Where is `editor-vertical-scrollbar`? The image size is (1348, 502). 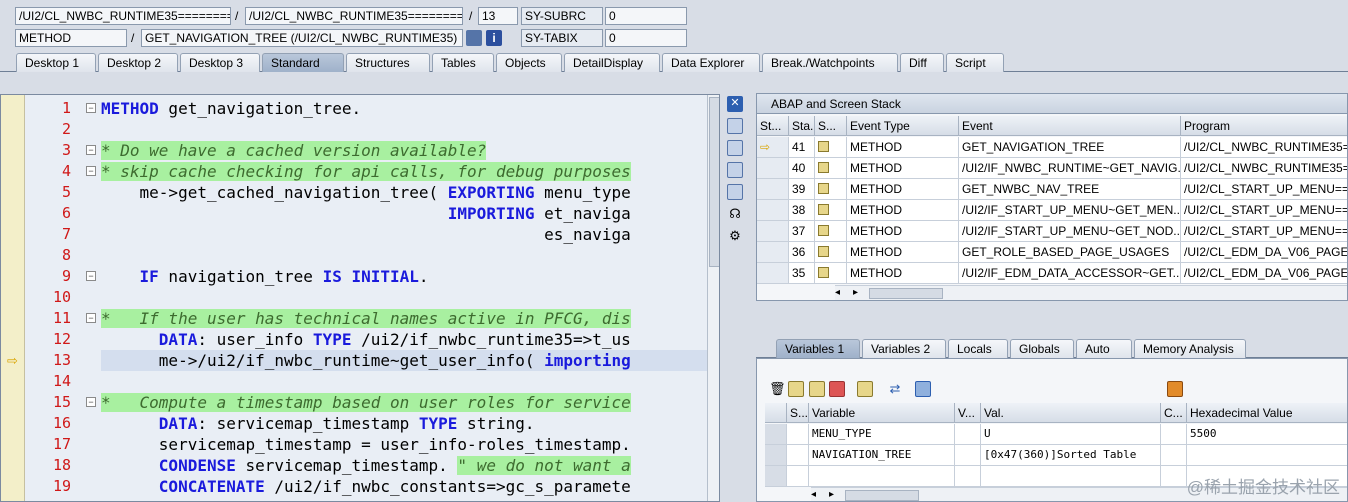
editor-vertical-scrollbar is located at coordinates (713, 298).